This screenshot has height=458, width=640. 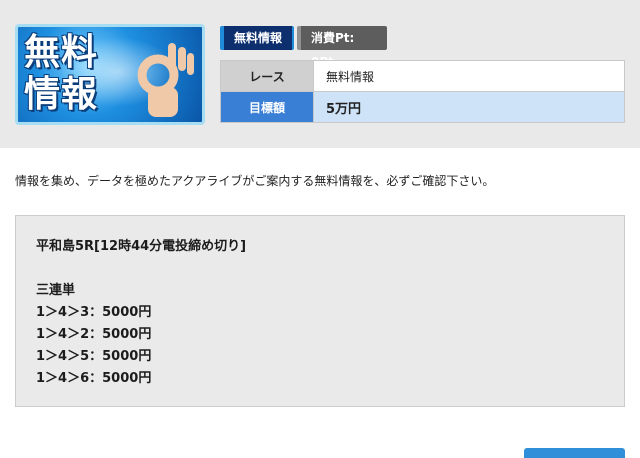 I want to click on points-cost-tag: 消費Pt: 0Pt, so click(x=342, y=47).